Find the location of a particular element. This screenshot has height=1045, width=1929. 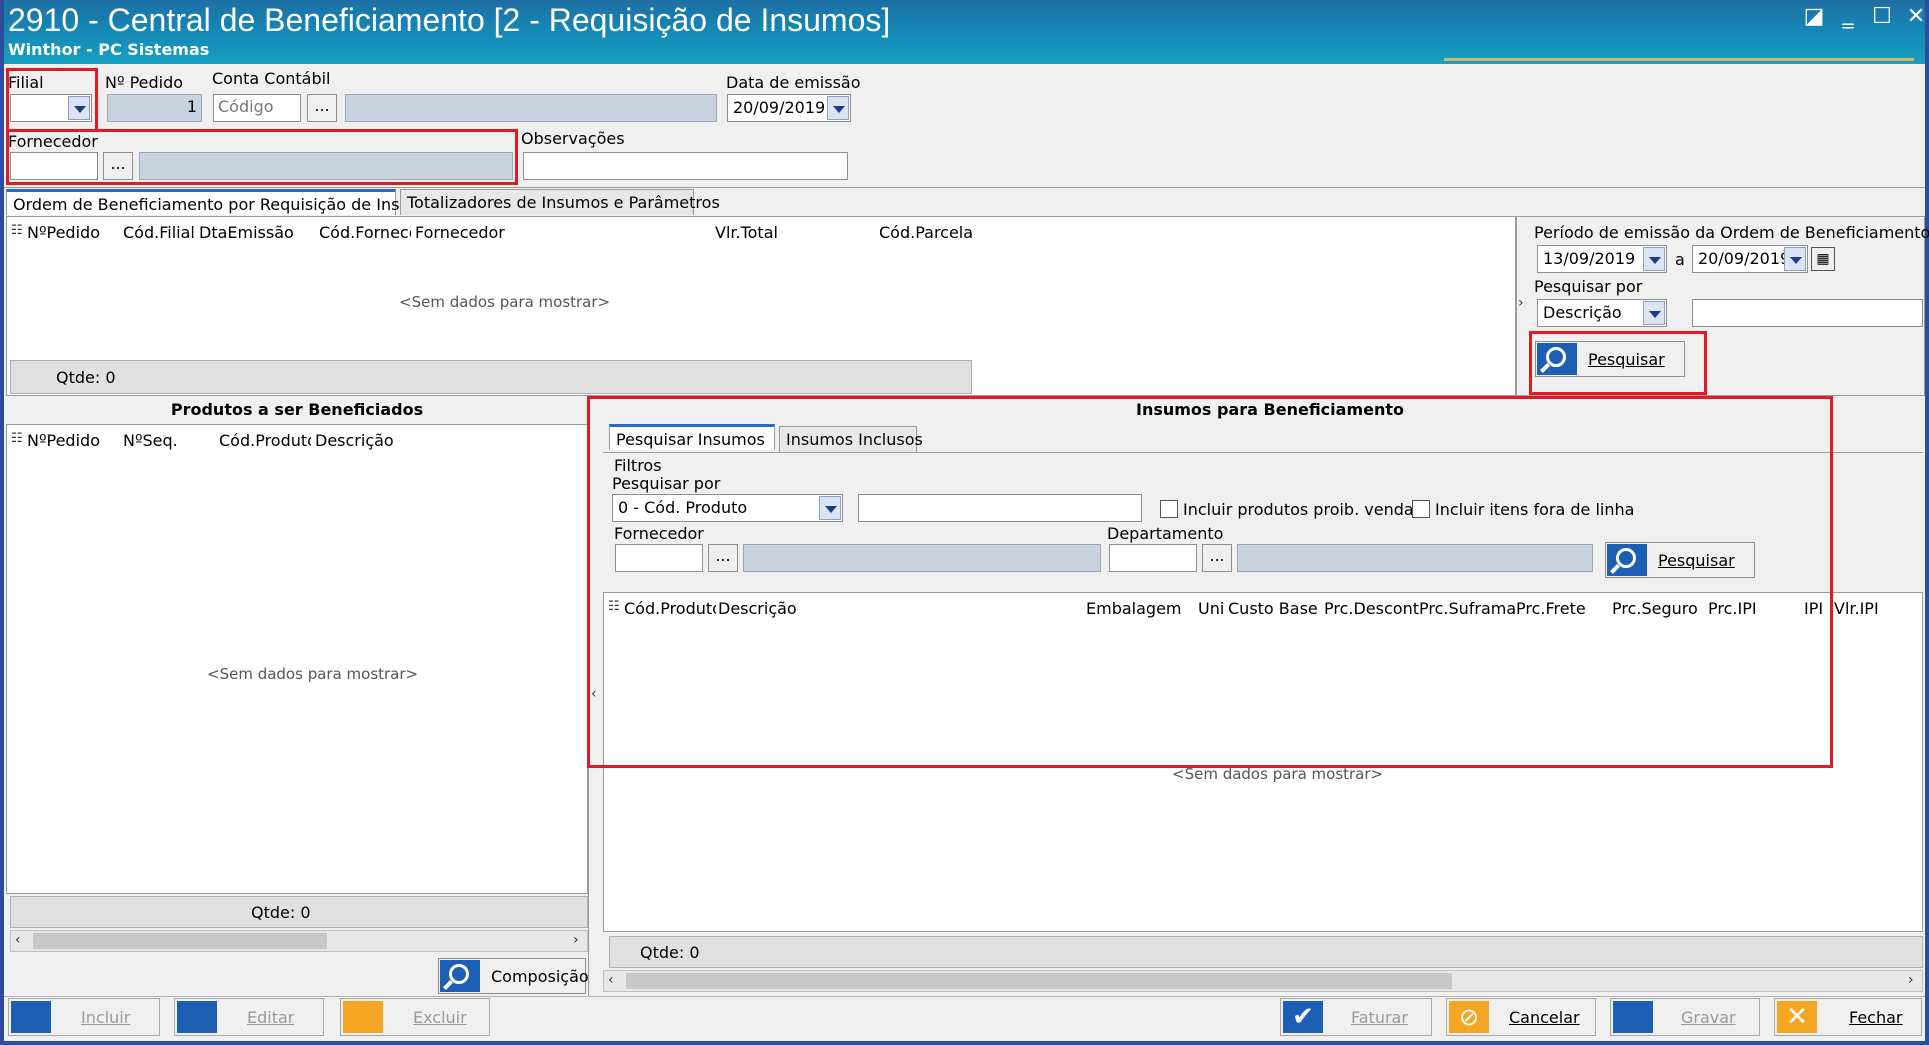

produtos-col-header: NºPedido is located at coordinates (63, 440).